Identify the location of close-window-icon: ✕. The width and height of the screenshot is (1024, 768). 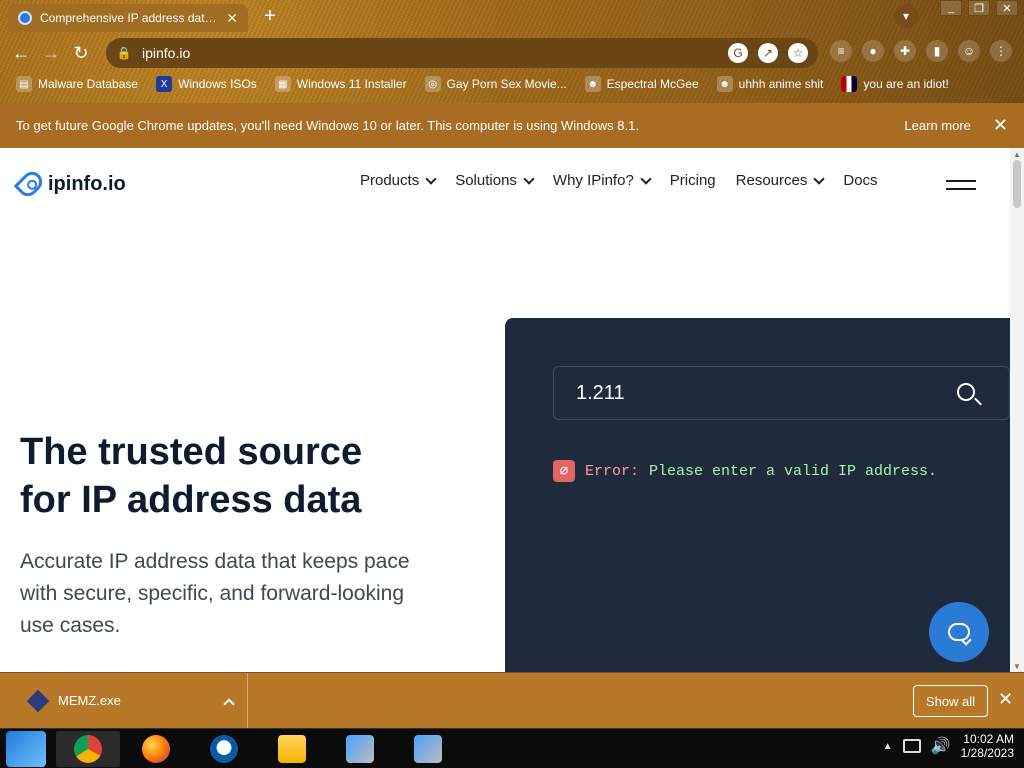
(1007, 8).